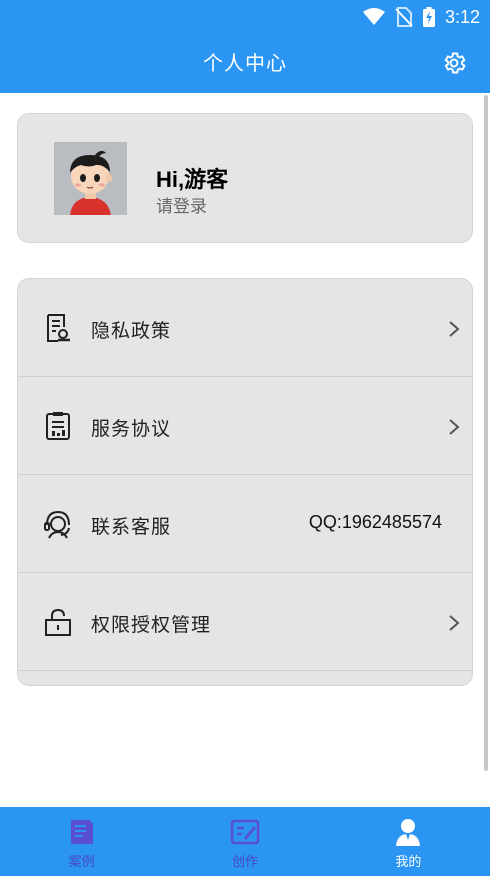 This screenshot has height=876, width=490. Describe the element at coordinates (373, 17) in the screenshot. I see `wifi-icon` at that location.